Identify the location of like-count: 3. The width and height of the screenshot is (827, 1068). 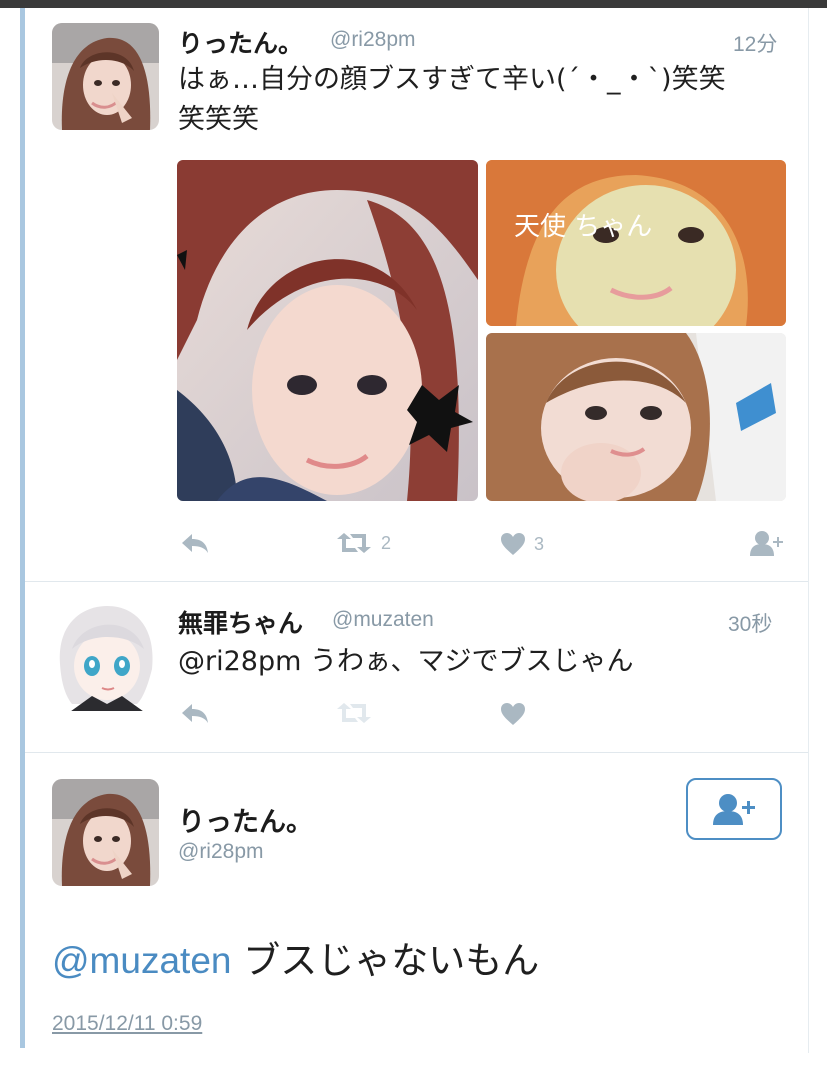
(539, 543).